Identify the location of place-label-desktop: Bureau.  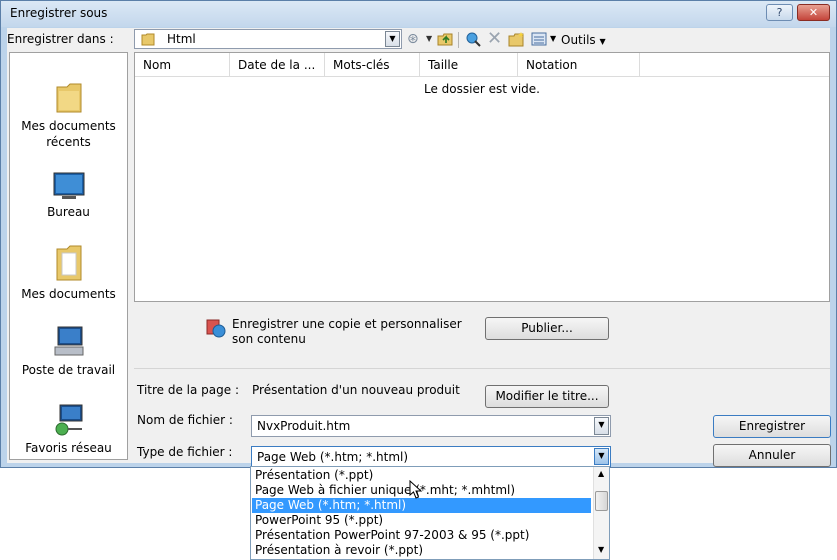
(68, 212).